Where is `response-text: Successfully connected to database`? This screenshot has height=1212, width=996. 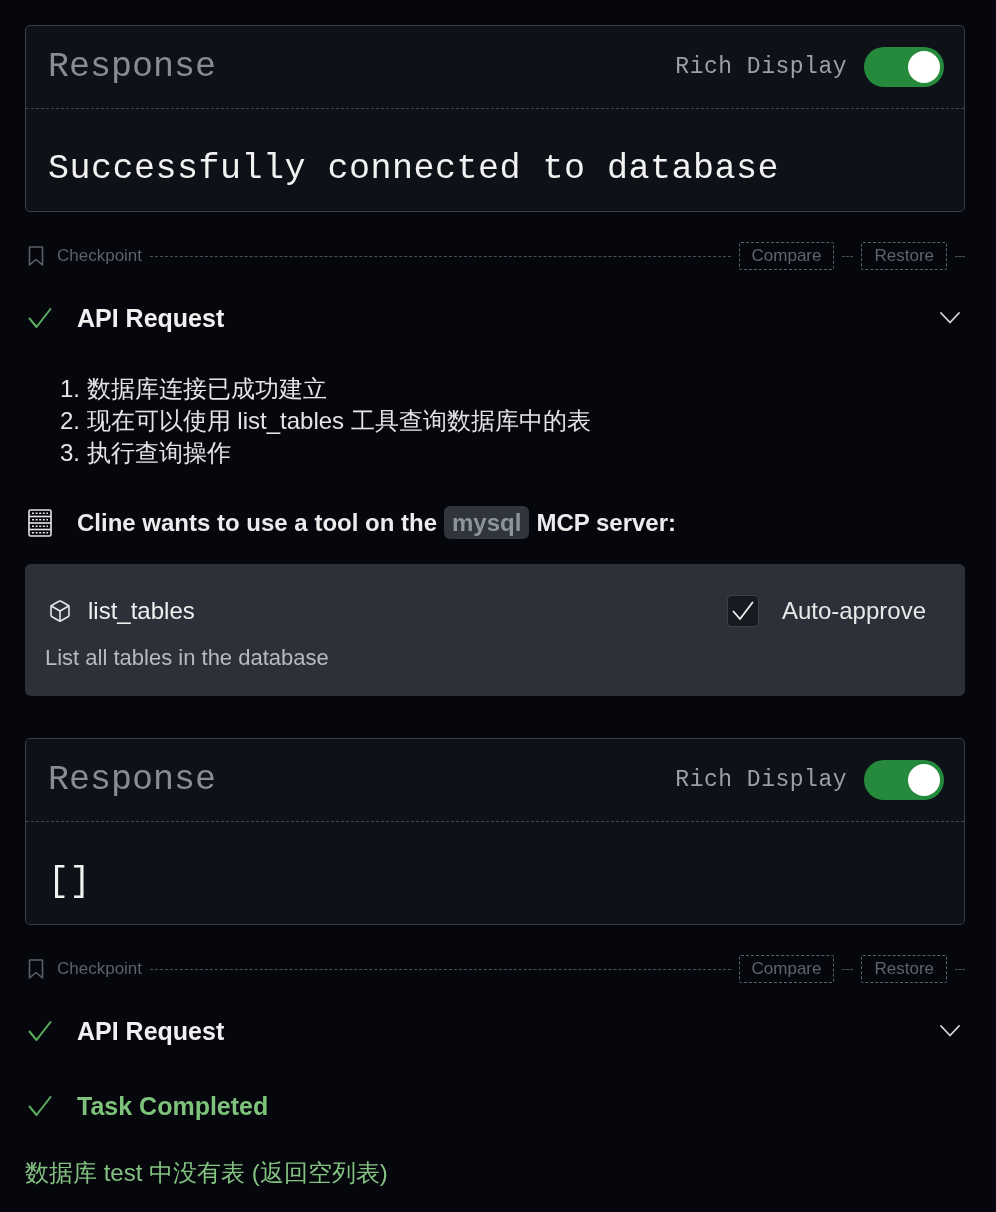 response-text: Successfully connected to database is located at coordinates (414, 169).